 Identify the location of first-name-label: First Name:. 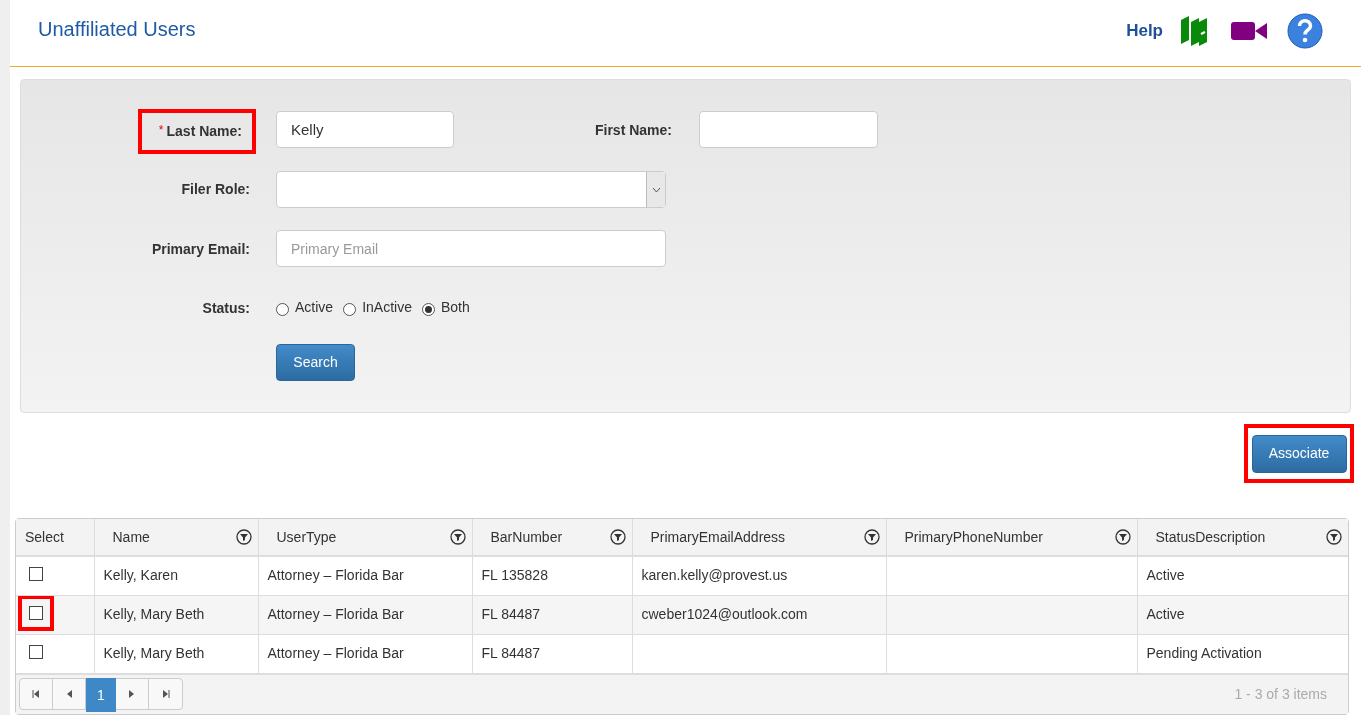
(633, 130).